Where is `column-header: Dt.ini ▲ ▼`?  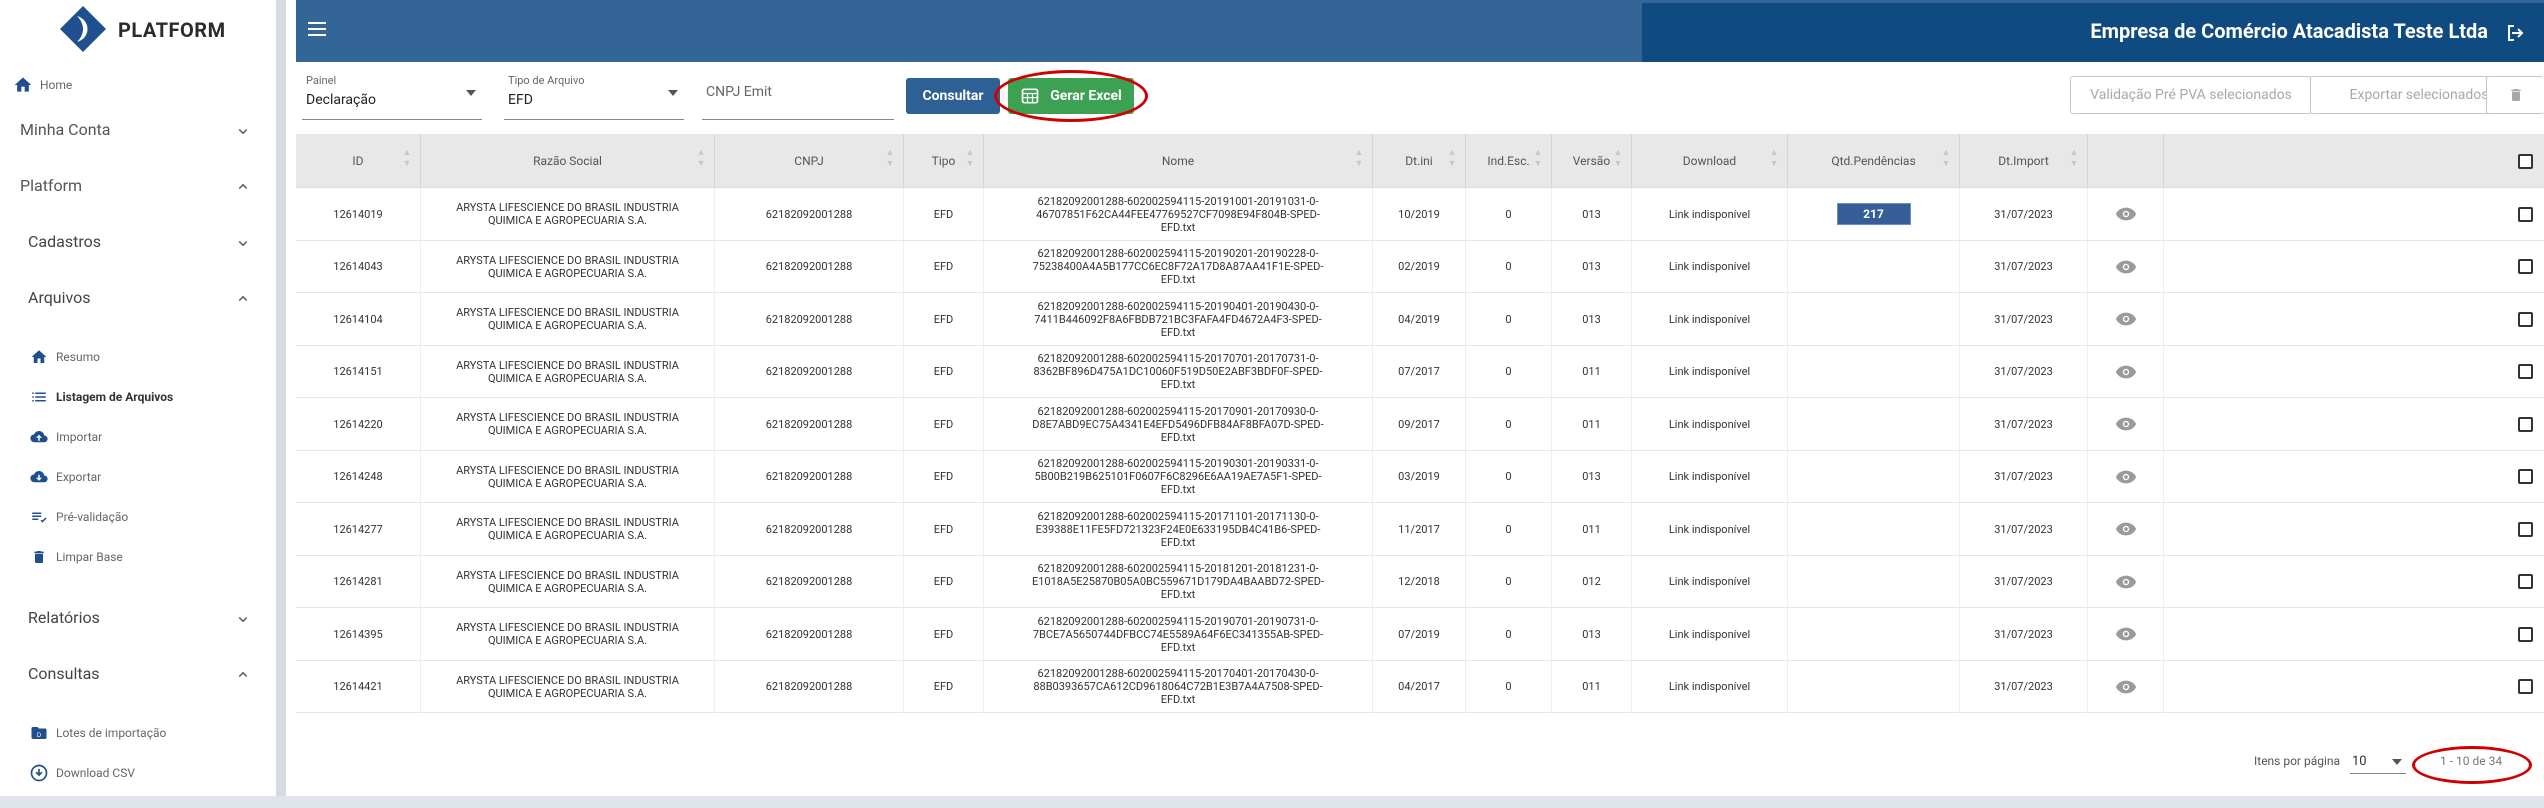
column-header: Dt.ini ▲ ▼ is located at coordinates (1419, 161).